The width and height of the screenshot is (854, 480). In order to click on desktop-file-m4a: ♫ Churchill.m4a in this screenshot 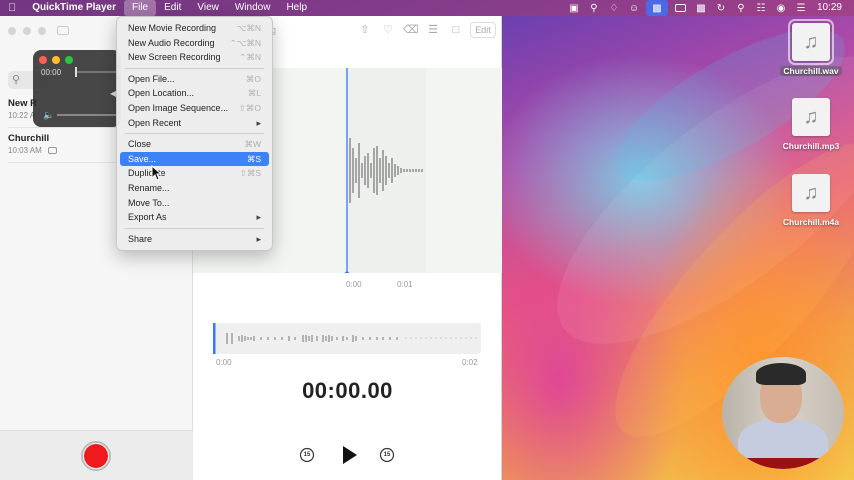, I will do `click(811, 200)`.